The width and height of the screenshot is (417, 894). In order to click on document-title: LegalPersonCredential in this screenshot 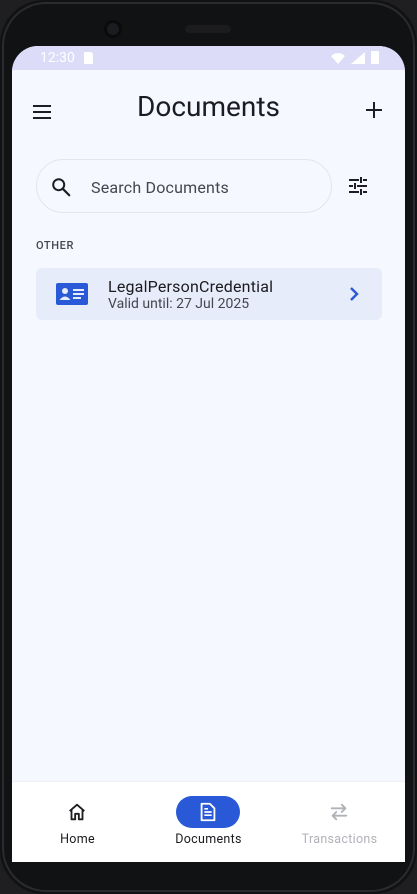, I will do `click(191, 286)`.